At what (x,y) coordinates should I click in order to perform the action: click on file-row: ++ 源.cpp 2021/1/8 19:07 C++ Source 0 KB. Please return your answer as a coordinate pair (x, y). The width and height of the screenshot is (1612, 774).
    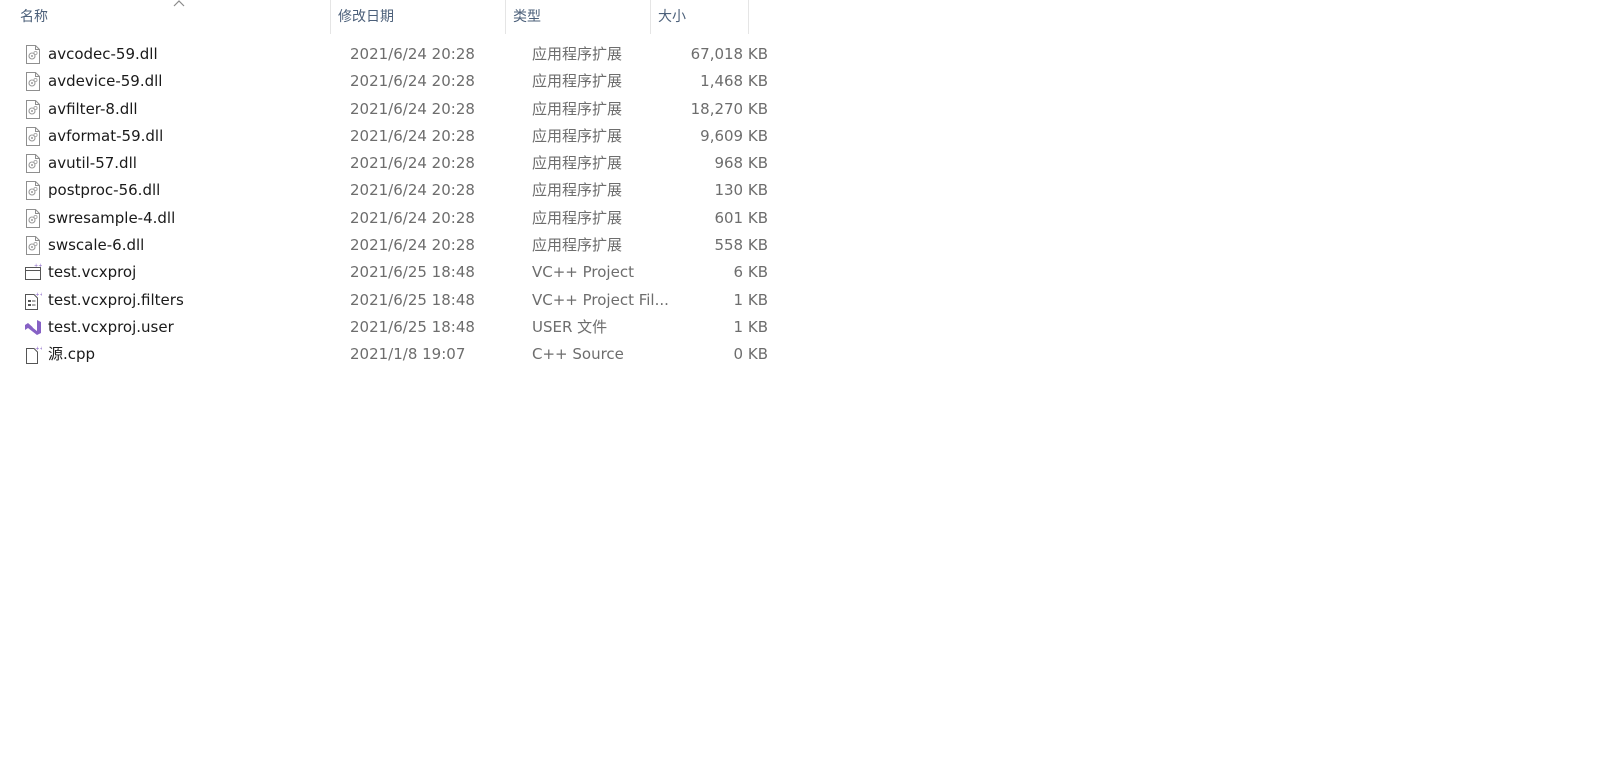
    Looking at the image, I should click on (390, 354).